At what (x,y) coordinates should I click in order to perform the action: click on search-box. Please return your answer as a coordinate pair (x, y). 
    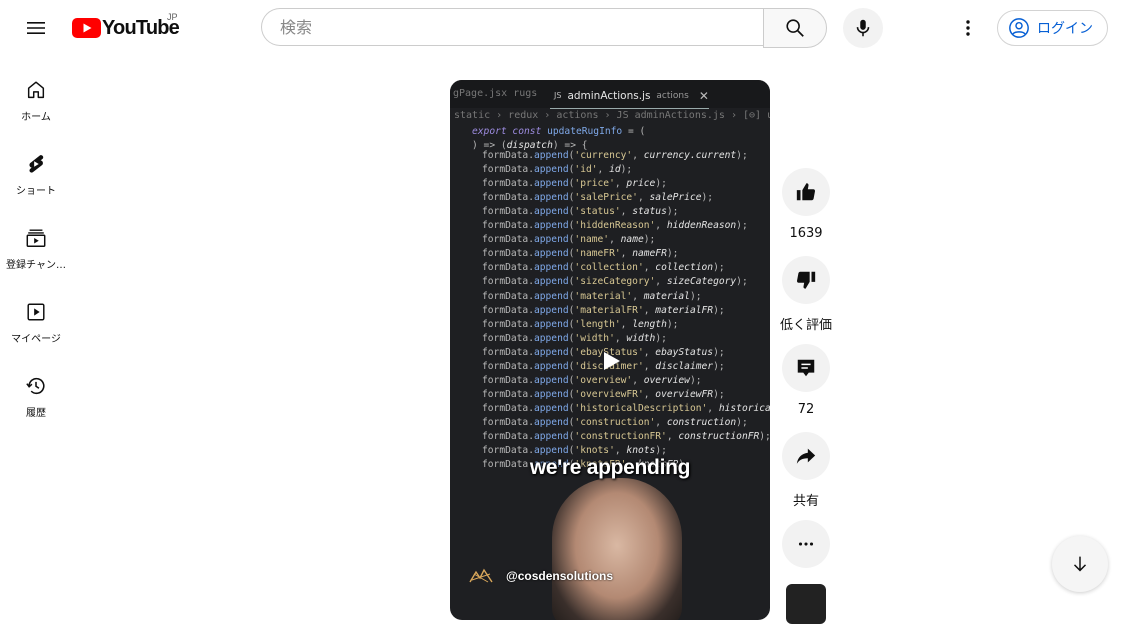
    Looking at the image, I should click on (512, 27).